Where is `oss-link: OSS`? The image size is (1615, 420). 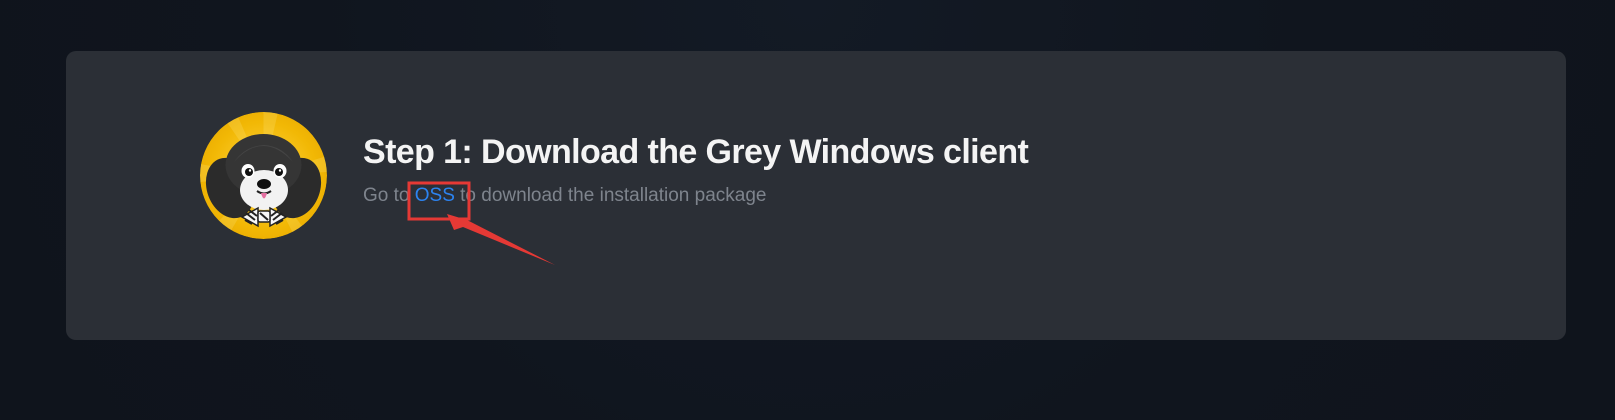
oss-link: OSS is located at coordinates (435, 195).